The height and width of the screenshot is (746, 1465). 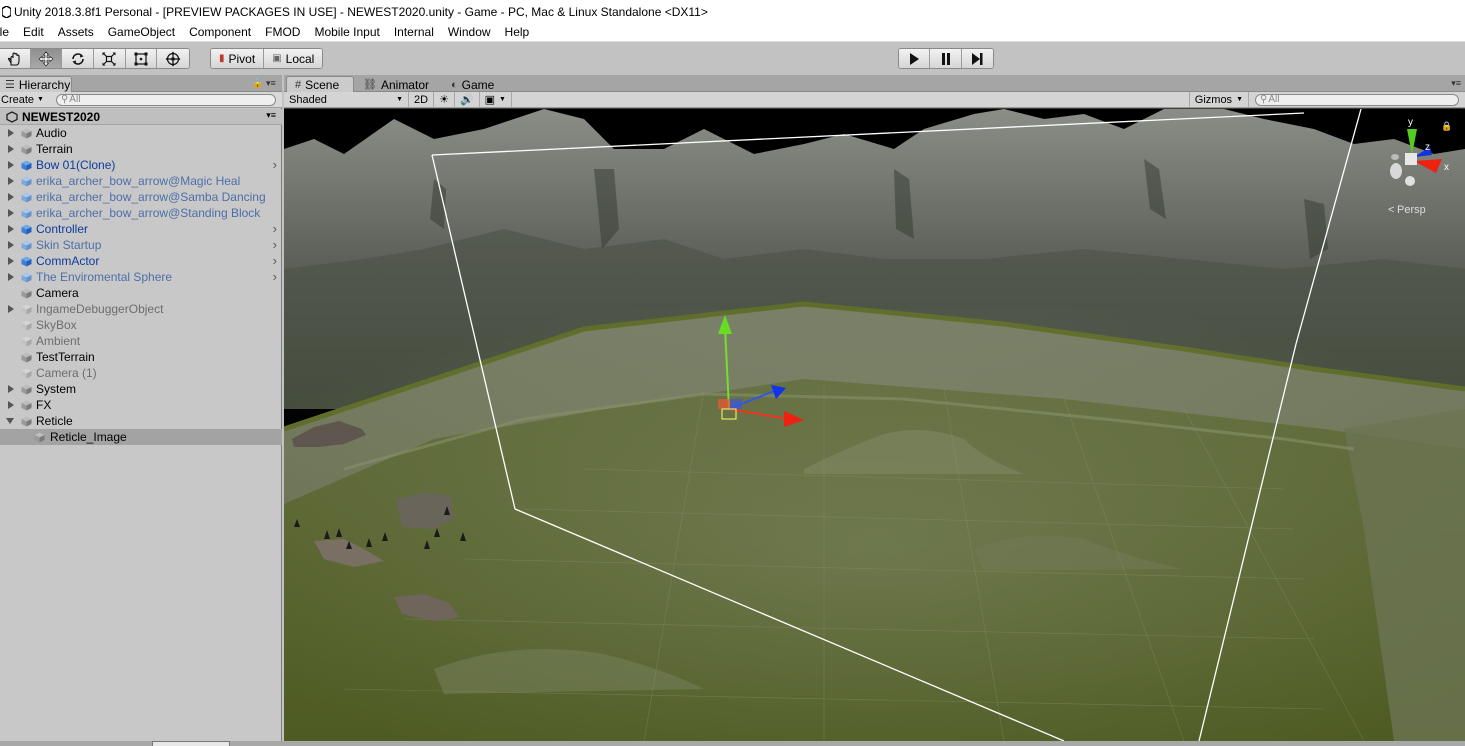 I want to click on transform-tool-group, so click(x=95, y=58).